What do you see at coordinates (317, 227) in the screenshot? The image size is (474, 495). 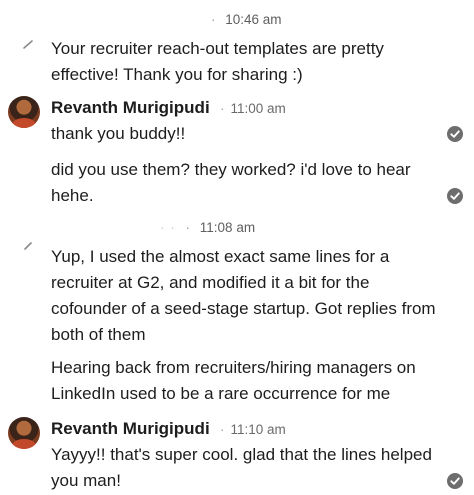 I see `timestamp-header: · · · 11:08 am` at bounding box center [317, 227].